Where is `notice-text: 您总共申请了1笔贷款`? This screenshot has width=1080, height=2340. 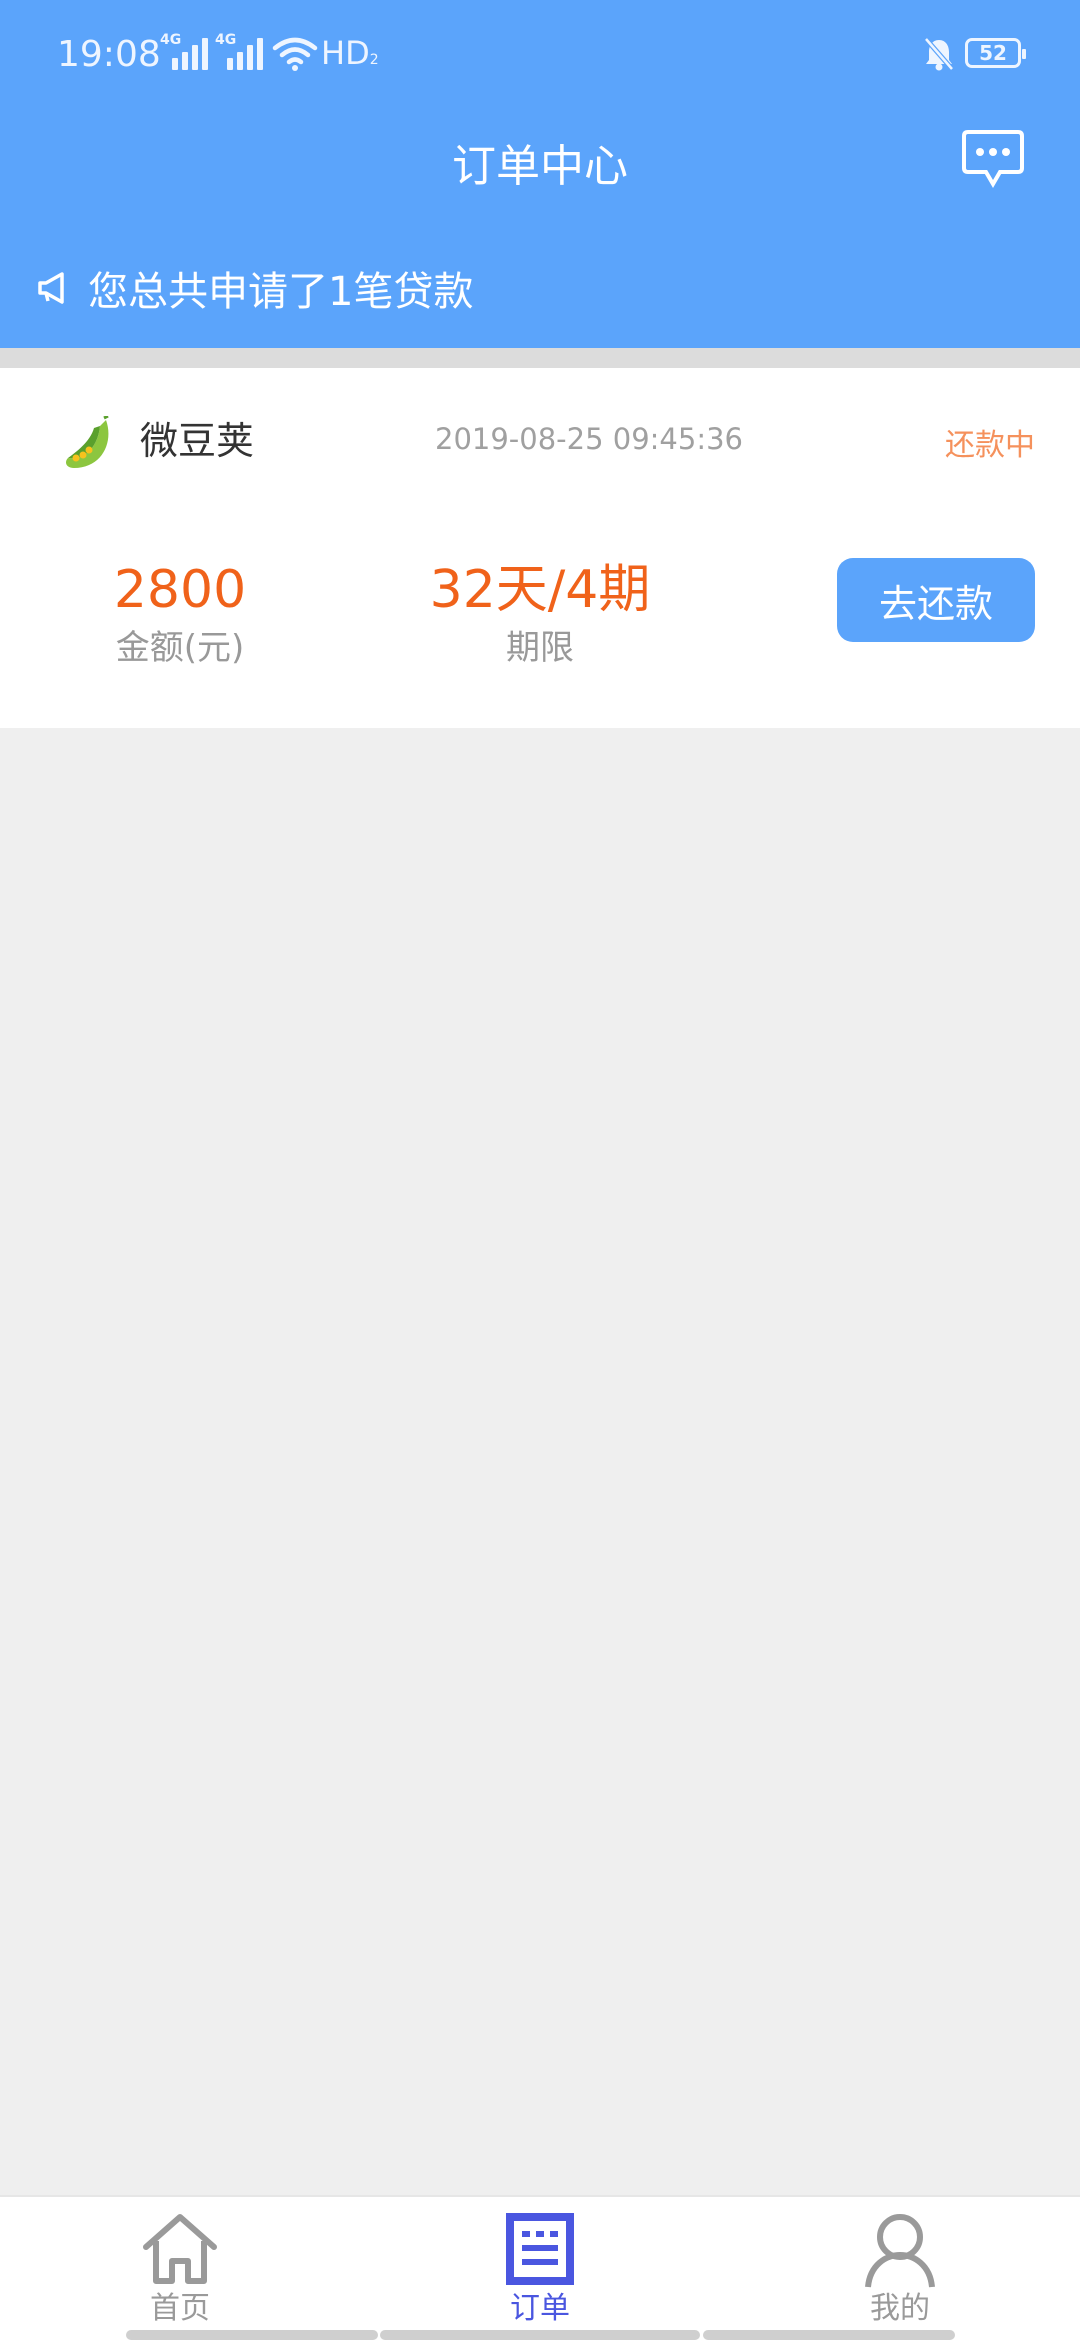
notice-text: 您总共申请了1笔贷款 is located at coordinates (281, 292).